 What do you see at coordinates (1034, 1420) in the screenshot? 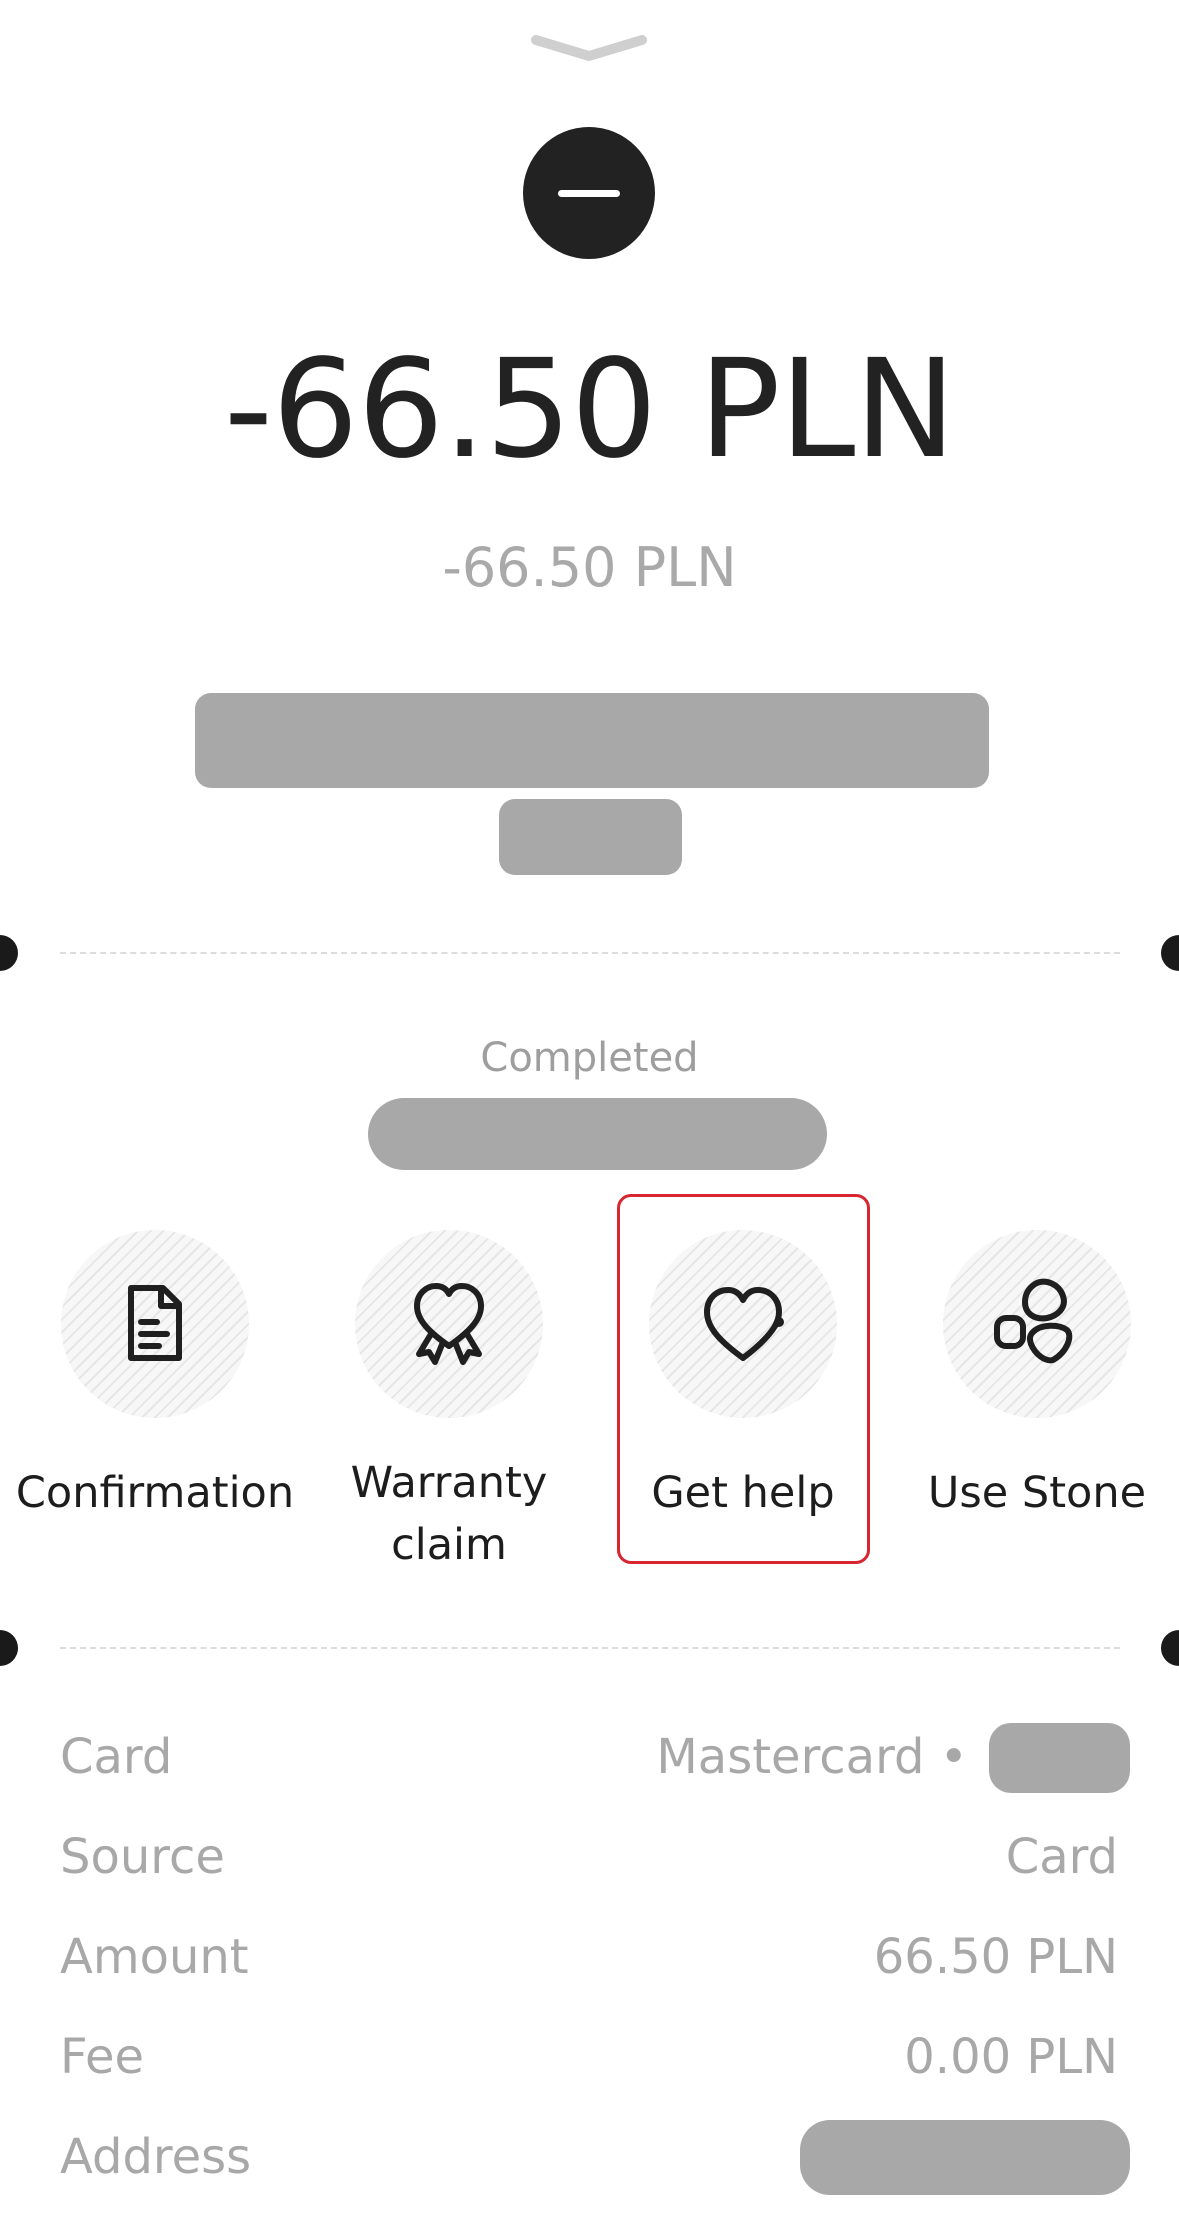
I see `use-stone-action: Use Stone` at bounding box center [1034, 1420].